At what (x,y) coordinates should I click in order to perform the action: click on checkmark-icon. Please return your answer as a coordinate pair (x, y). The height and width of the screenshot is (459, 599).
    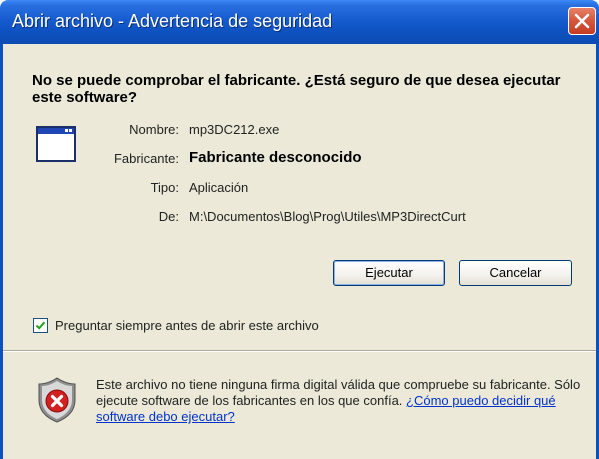
    Looking at the image, I should click on (40, 325).